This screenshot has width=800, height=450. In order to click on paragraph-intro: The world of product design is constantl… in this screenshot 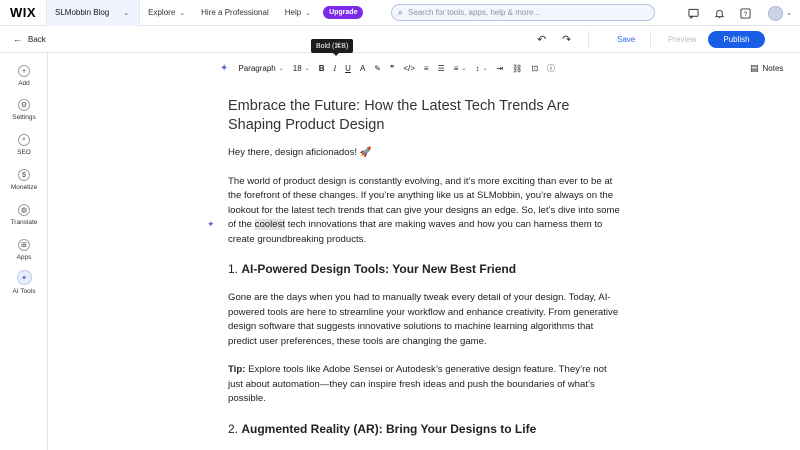, I will do `click(425, 211)`.